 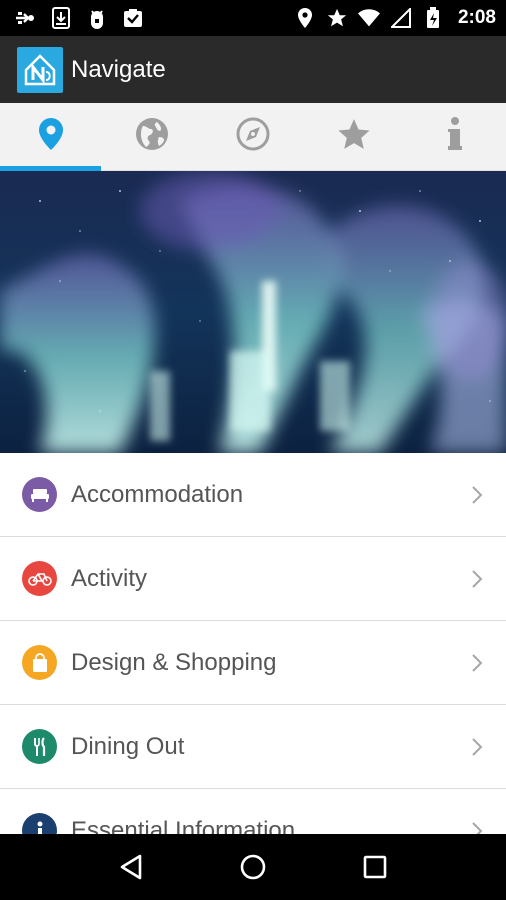 What do you see at coordinates (253, 69) in the screenshot?
I see `app-bar: Navigate` at bounding box center [253, 69].